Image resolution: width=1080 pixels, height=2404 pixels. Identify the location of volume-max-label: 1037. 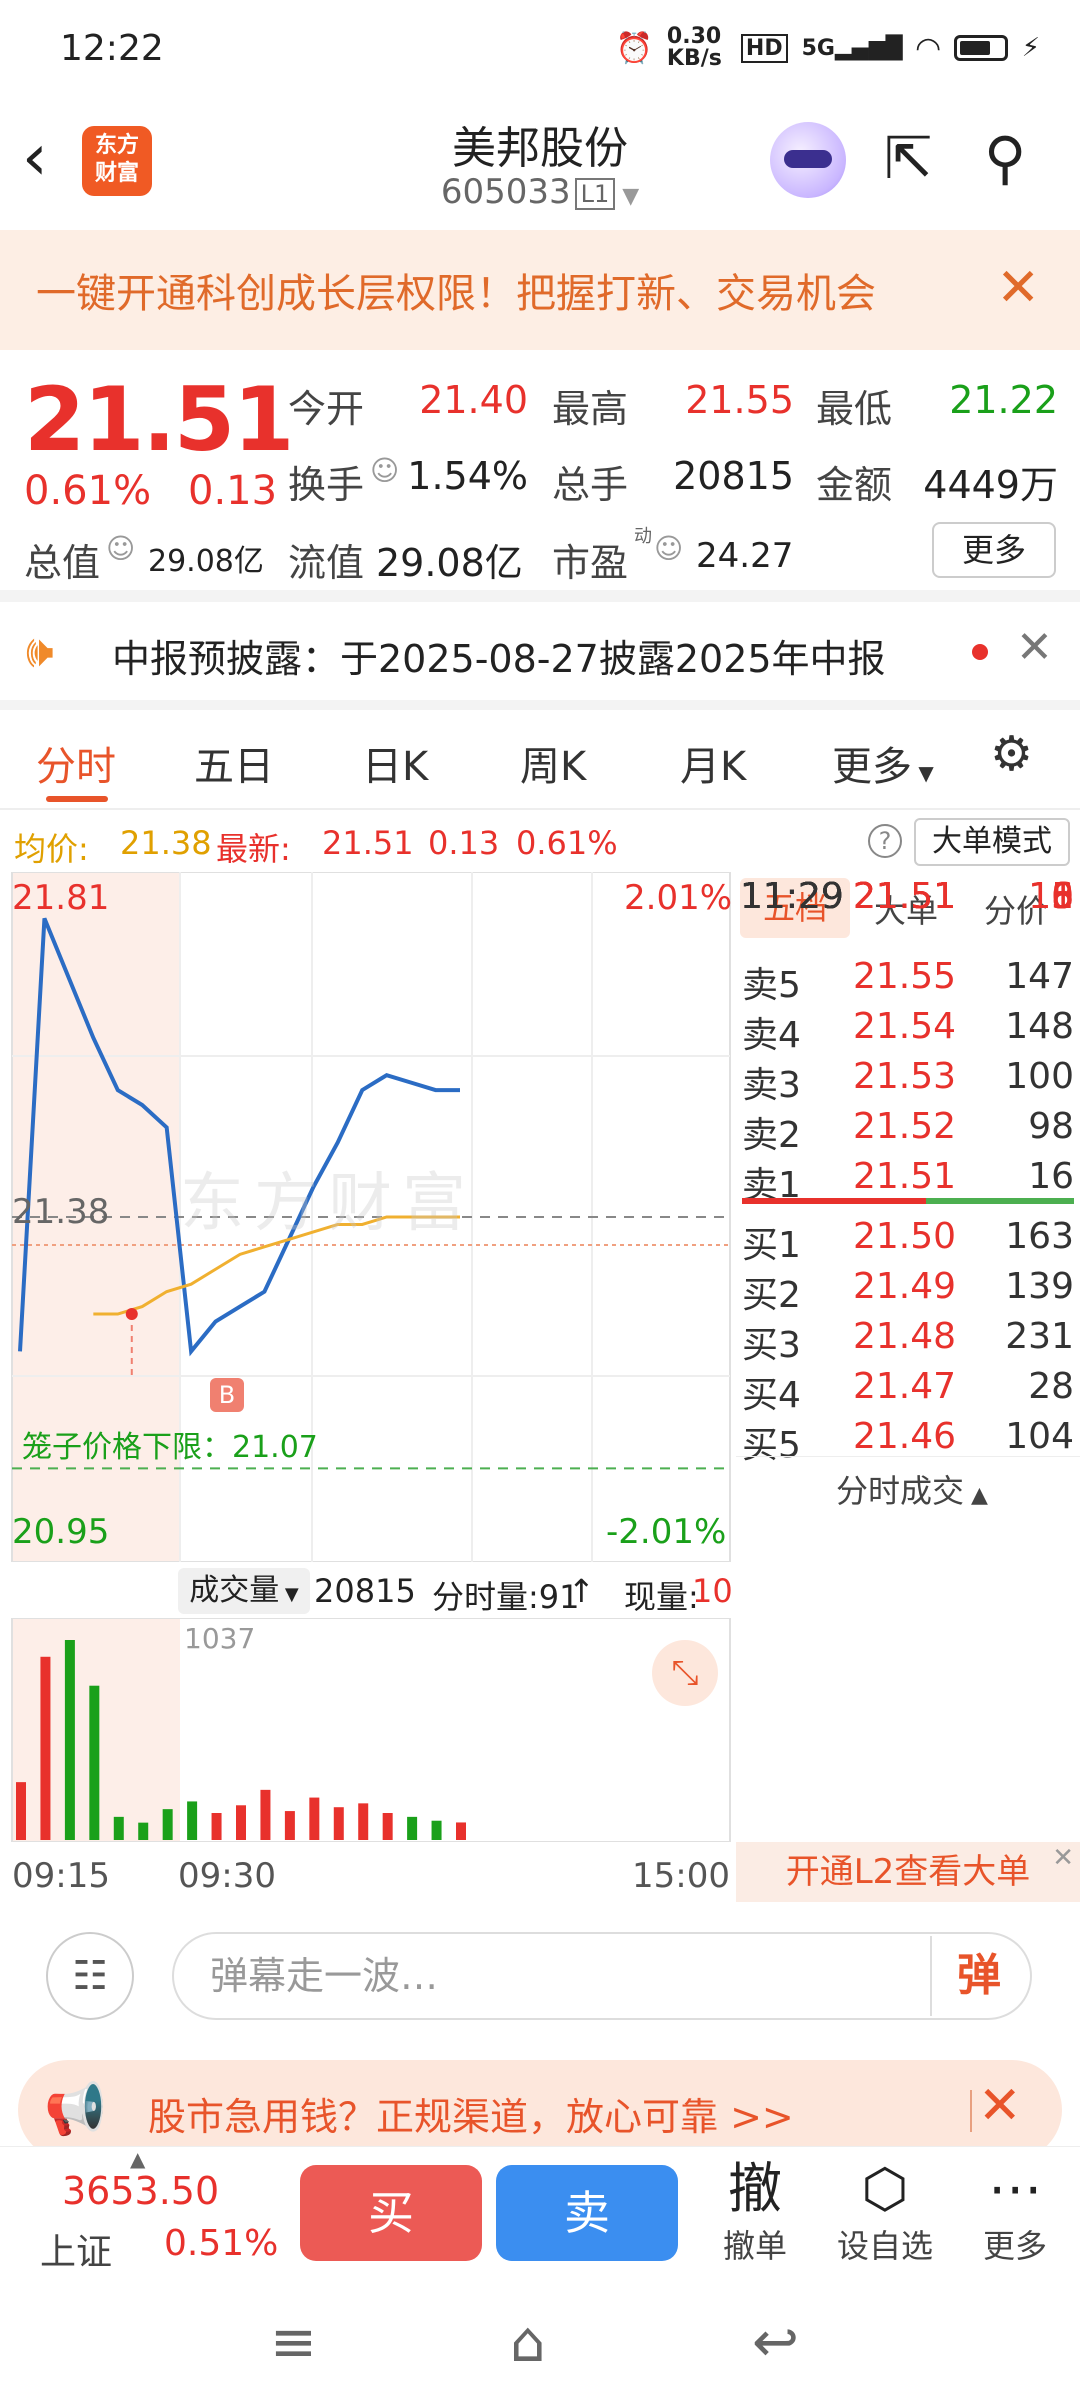
(220, 1638).